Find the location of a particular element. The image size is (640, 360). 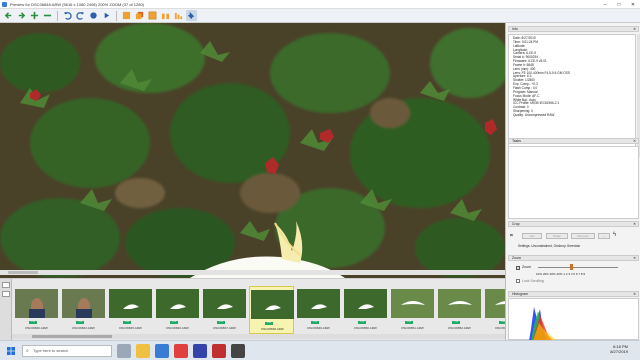

remove-icon is located at coordinates (47, 15).